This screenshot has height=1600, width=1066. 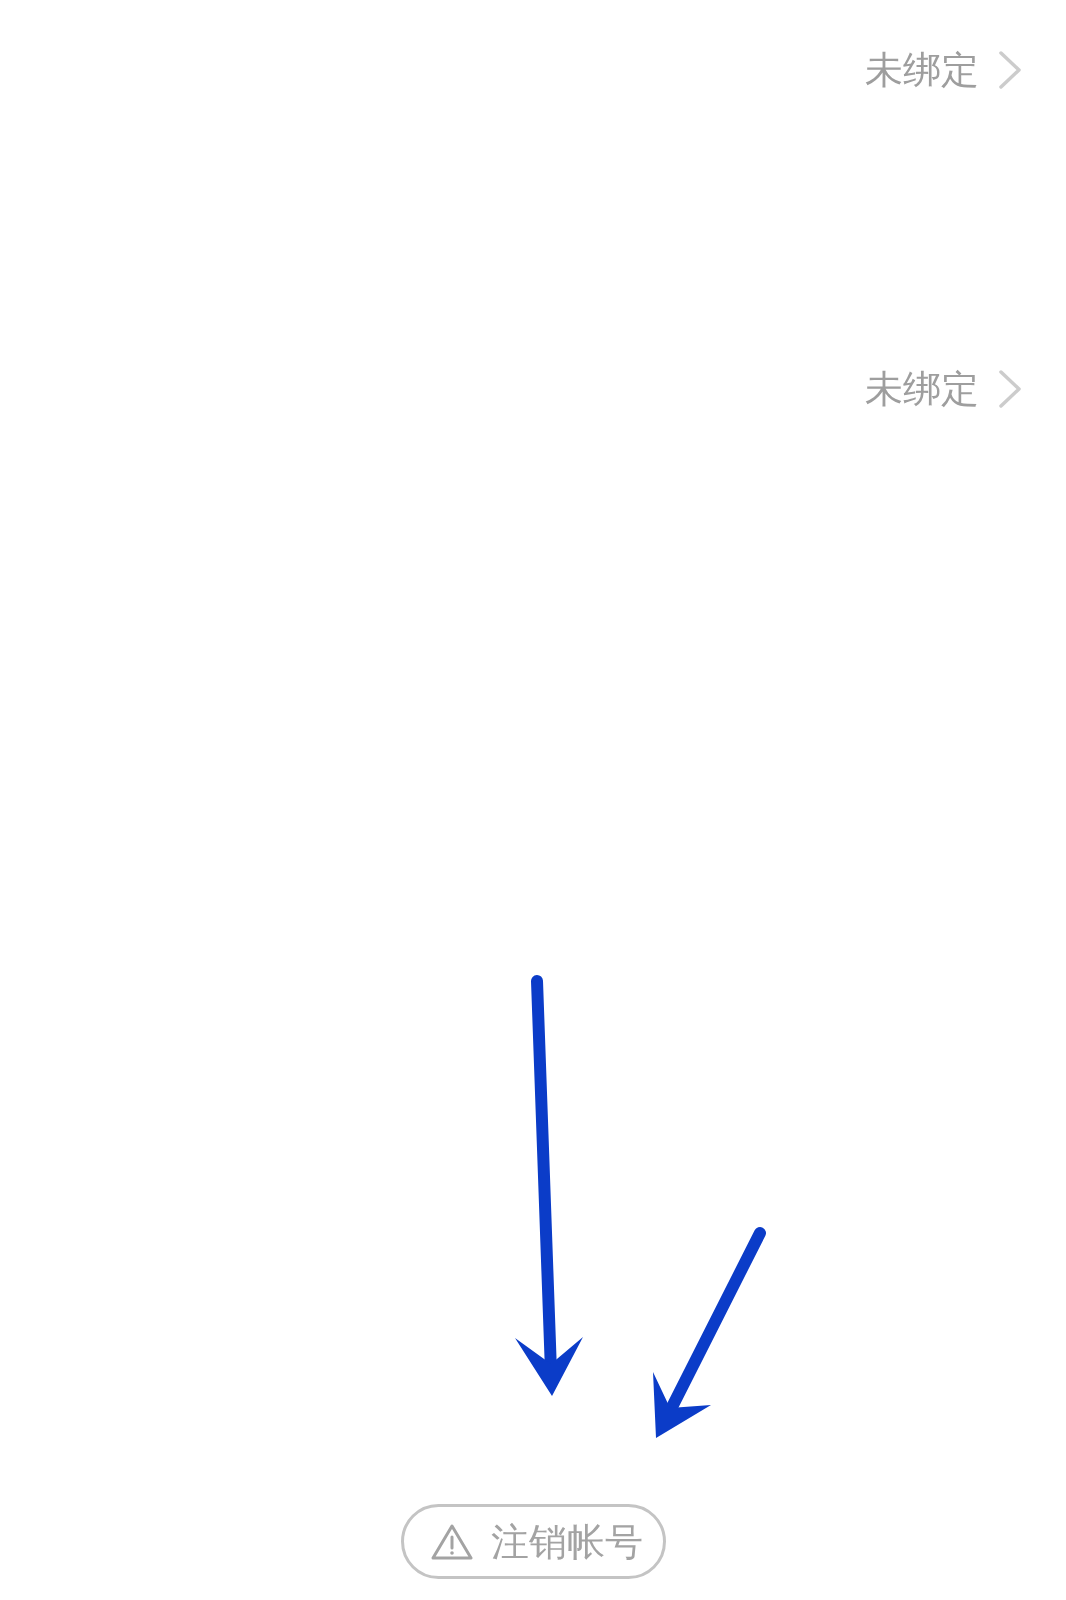 I want to click on delete-account-button: 注销帐号, so click(x=533, y=1541).